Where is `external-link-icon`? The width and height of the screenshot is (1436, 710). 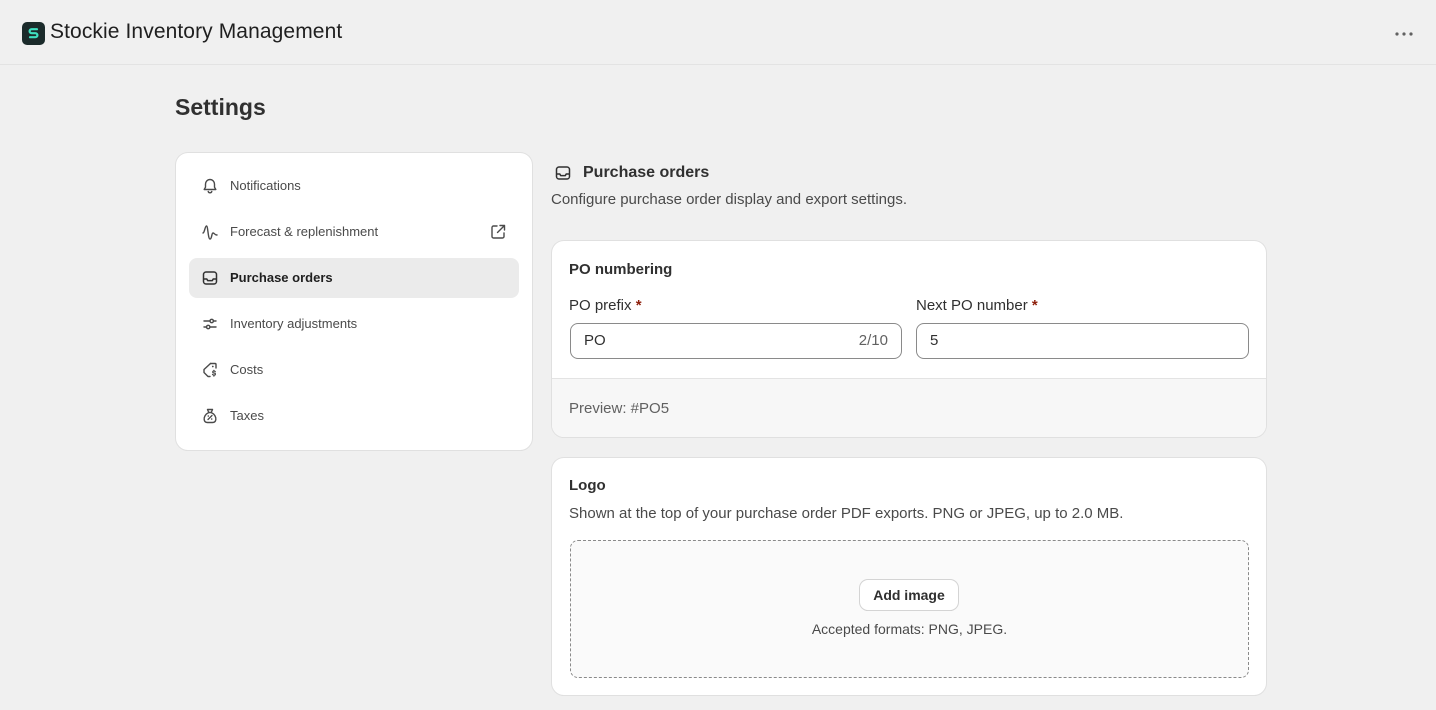 external-link-icon is located at coordinates (498, 232).